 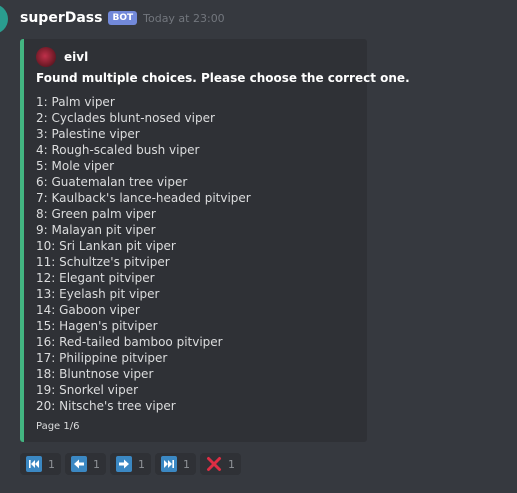 I want to click on choice-item: 14: Gaboon viper, so click(x=88, y=310).